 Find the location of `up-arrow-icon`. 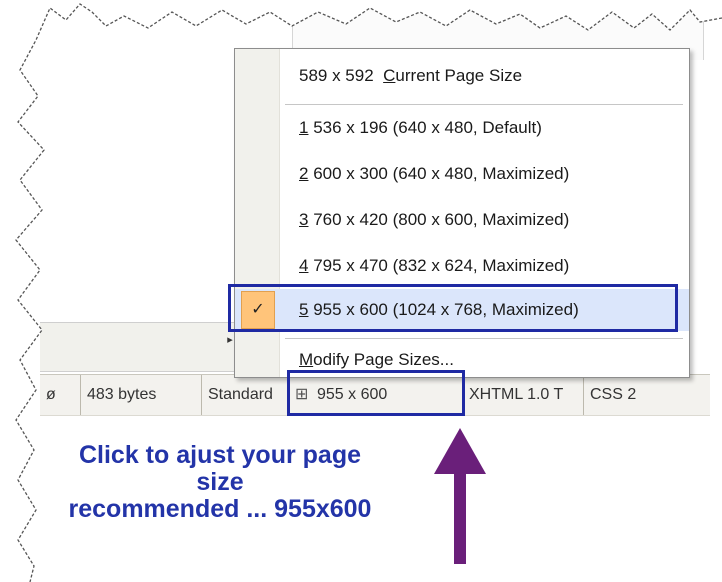

up-arrow-icon is located at coordinates (460, 496).